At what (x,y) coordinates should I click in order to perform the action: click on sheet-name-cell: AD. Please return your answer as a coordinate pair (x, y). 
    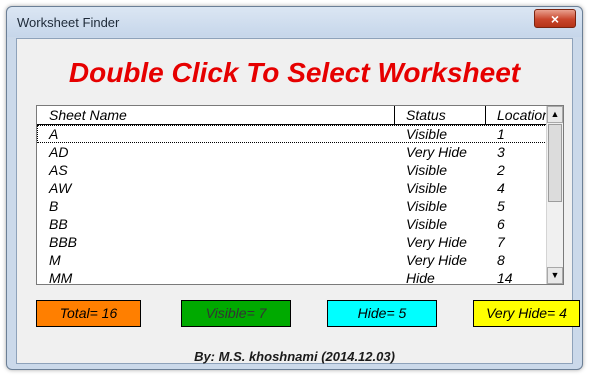
    Looking at the image, I should click on (59, 152).